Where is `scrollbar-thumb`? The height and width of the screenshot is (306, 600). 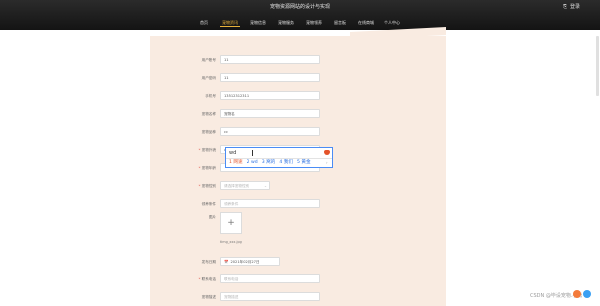 scrollbar-thumb is located at coordinates (597, 66).